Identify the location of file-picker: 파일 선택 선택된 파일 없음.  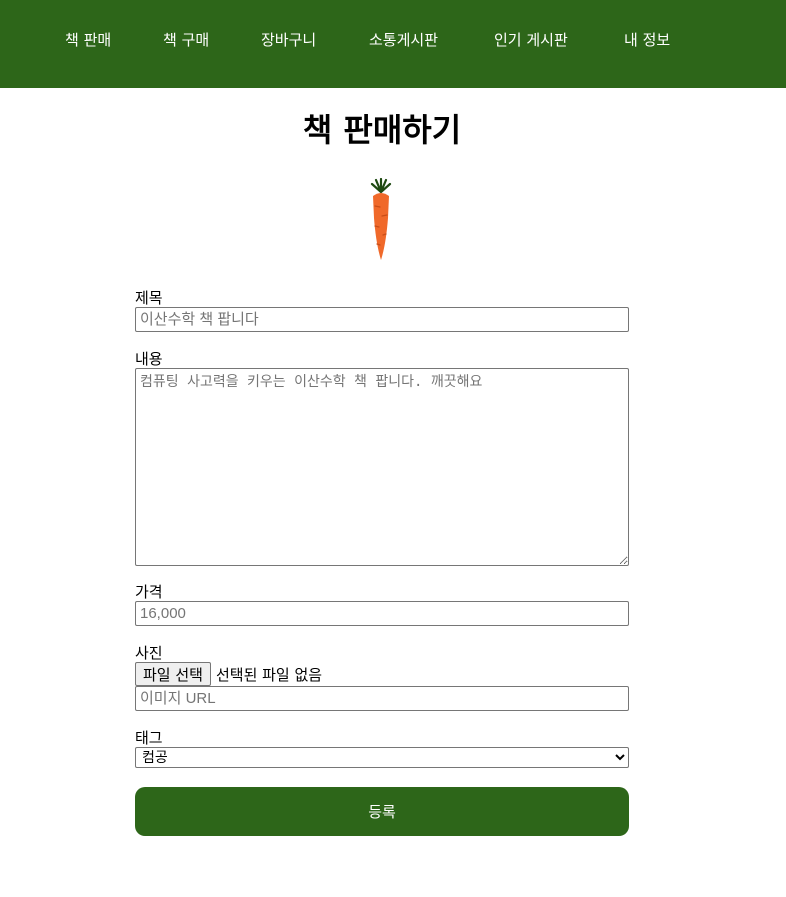
(228, 674).